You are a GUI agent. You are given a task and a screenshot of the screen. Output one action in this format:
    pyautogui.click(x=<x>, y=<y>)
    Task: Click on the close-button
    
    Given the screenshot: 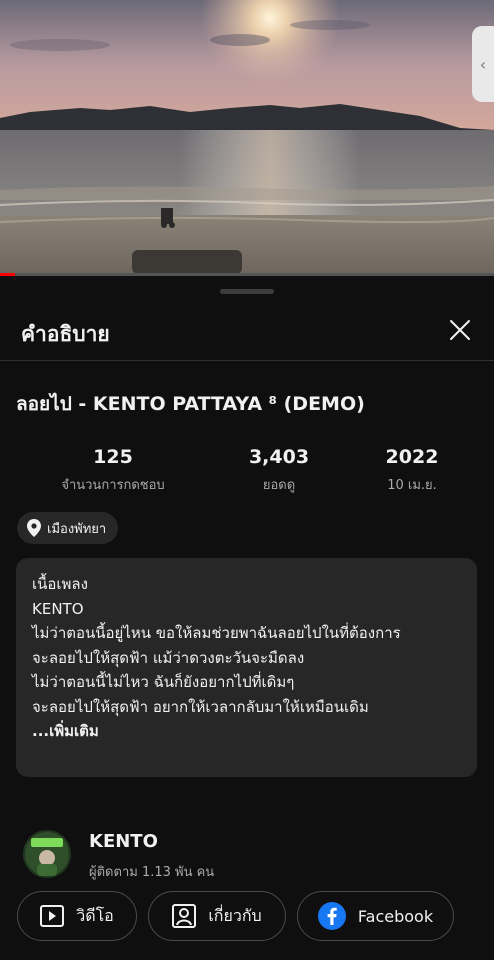 What is the action you would take?
    pyautogui.click(x=460, y=330)
    